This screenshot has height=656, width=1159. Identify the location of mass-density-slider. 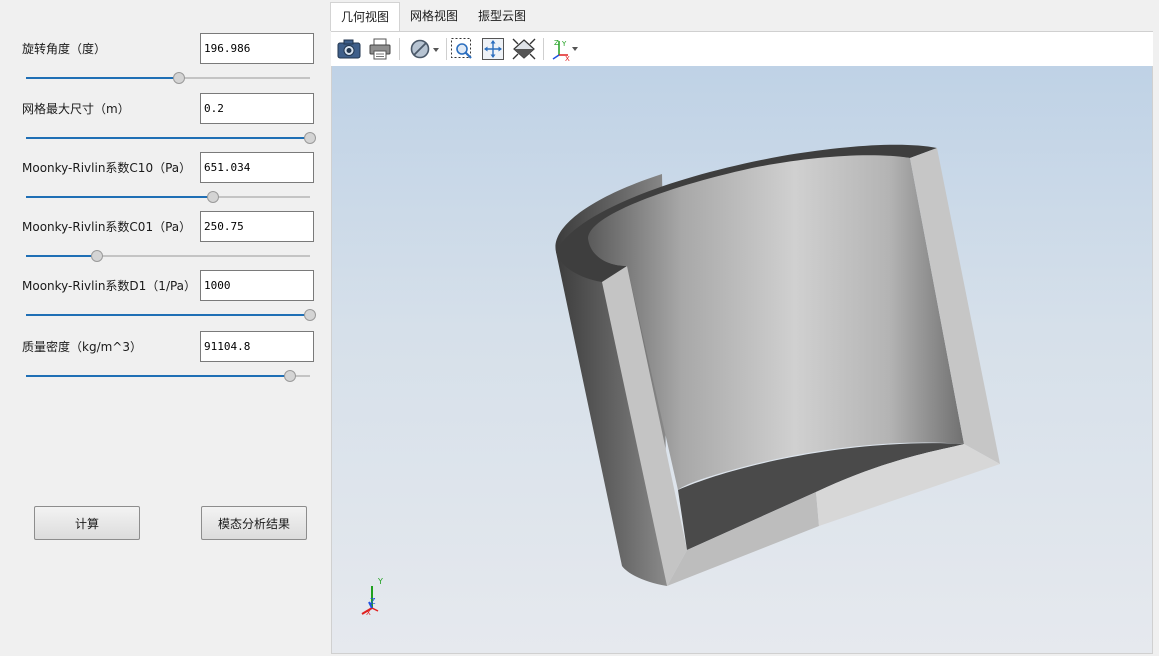
(168, 376).